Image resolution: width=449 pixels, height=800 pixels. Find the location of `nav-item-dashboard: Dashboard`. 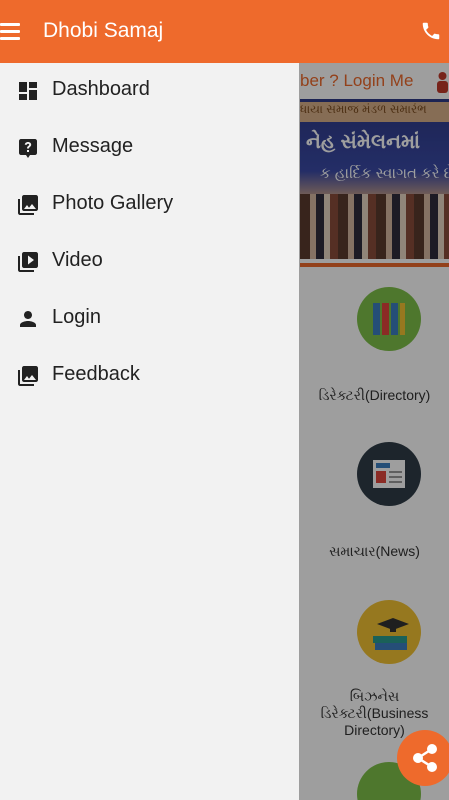

nav-item-dashboard: Dashboard is located at coordinates (149, 91).